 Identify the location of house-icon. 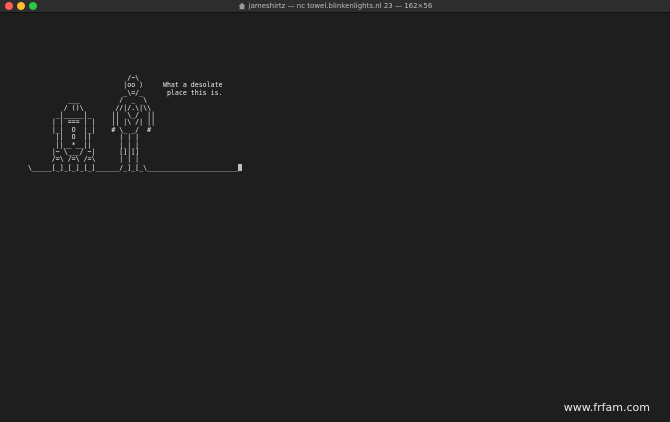
(241, 6).